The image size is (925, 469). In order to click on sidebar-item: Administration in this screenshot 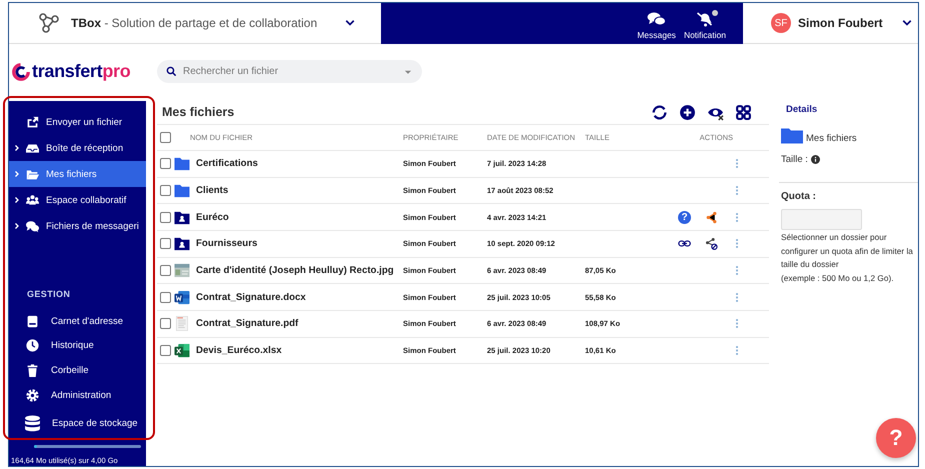, I will do `click(77, 395)`.